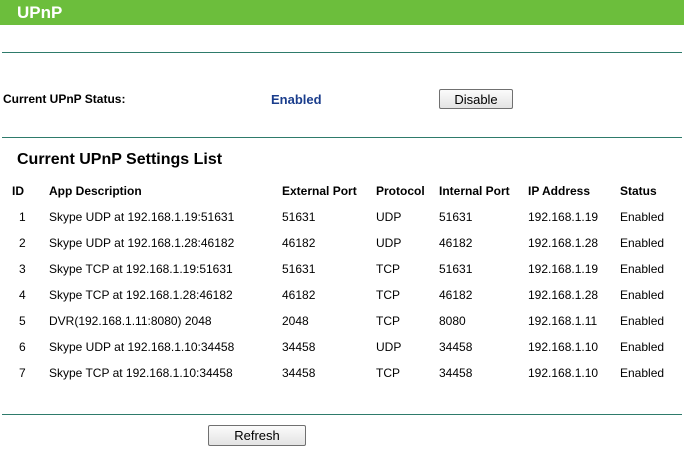  What do you see at coordinates (142, 347) in the screenshot?
I see `cell-app-description: Skype UDP at 192.168.1.10:34458` at bounding box center [142, 347].